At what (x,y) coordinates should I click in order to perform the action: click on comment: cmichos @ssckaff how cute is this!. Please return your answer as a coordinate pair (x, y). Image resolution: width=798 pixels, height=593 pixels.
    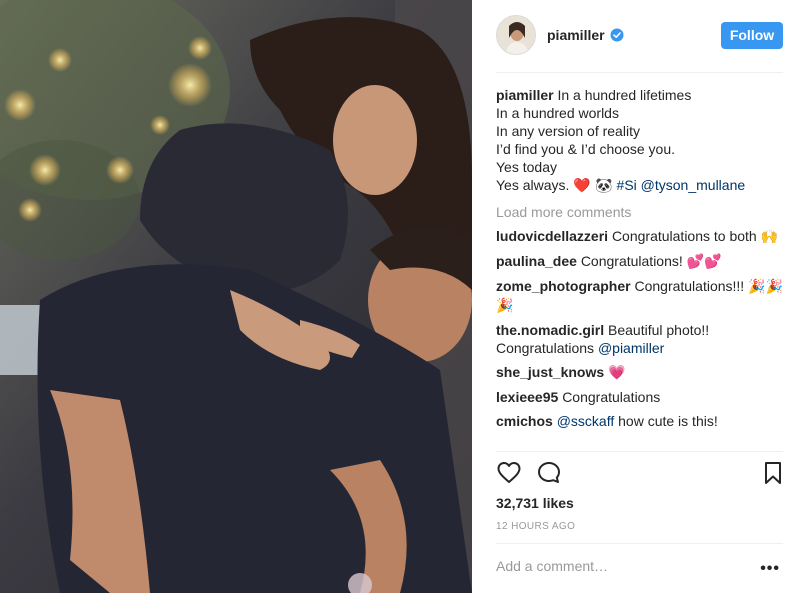
    Looking at the image, I should click on (640, 421).